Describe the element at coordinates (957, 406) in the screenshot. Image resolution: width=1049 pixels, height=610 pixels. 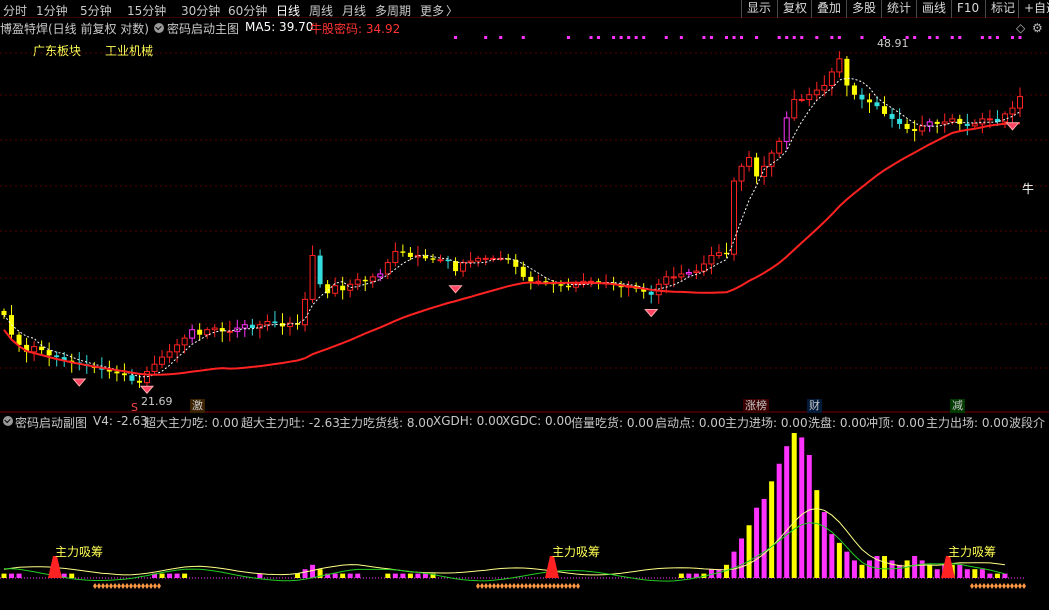
I see `event-tag-jian: 减` at that location.